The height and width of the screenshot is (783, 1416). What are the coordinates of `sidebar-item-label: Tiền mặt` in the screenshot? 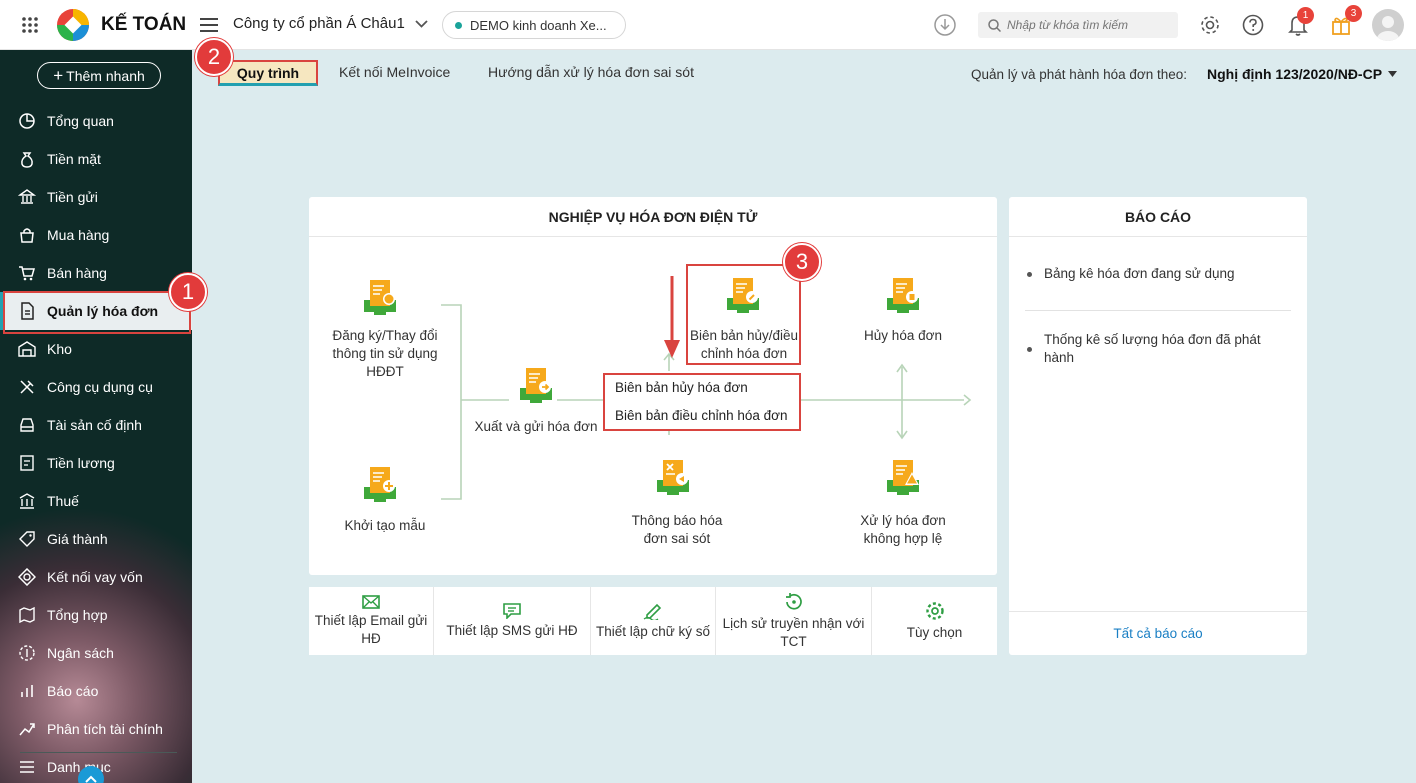 It's located at (74, 159).